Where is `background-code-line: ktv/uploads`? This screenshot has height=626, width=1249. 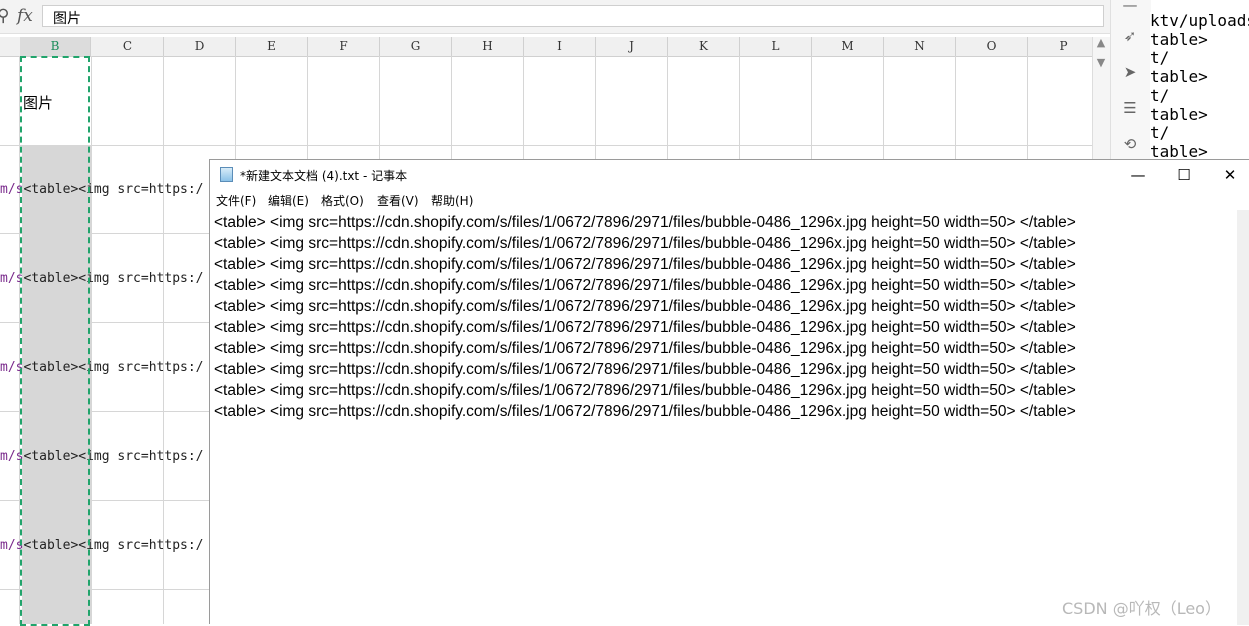
background-code-line: ktv/uploads is located at coordinates (1199, 21).